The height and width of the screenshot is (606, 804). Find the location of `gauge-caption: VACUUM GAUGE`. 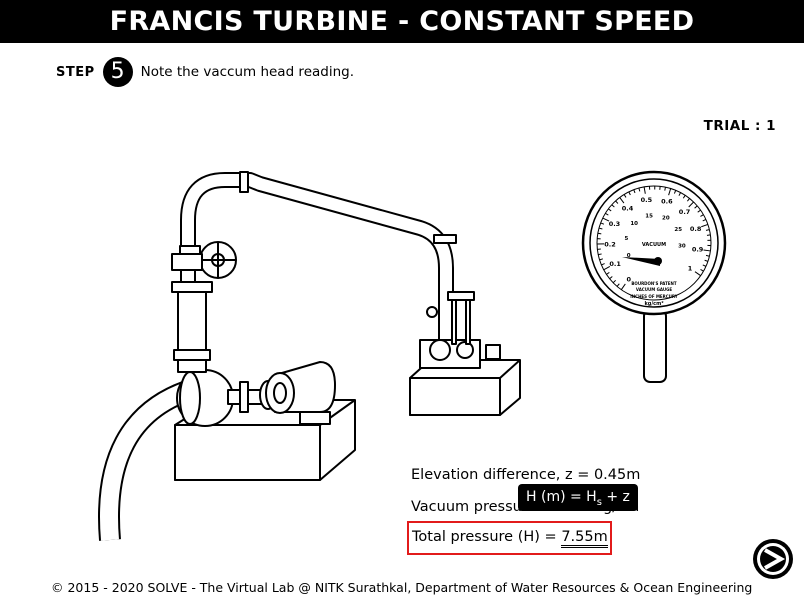

gauge-caption: VACUUM GAUGE is located at coordinates (654, 289).